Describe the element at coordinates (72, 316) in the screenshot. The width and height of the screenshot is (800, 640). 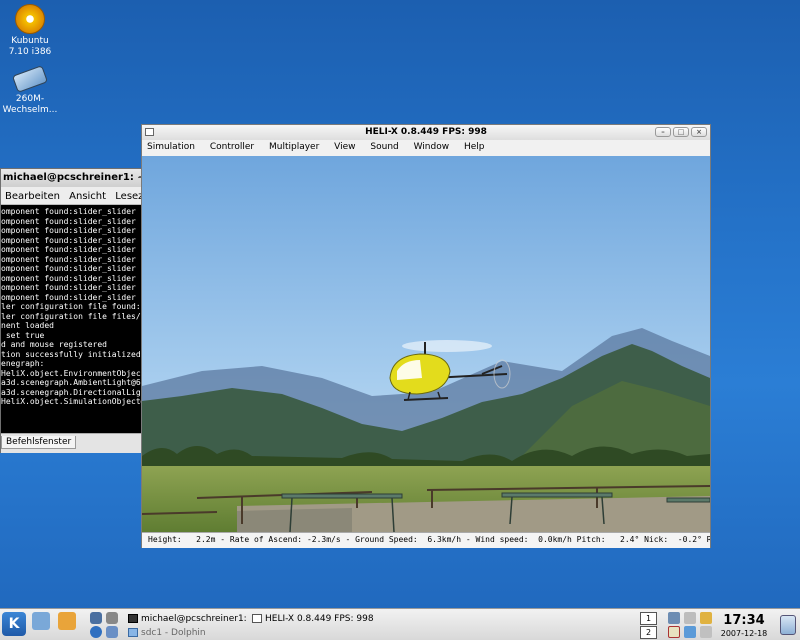
I see `terminal-line: ler configuration file files/cont` at that location.